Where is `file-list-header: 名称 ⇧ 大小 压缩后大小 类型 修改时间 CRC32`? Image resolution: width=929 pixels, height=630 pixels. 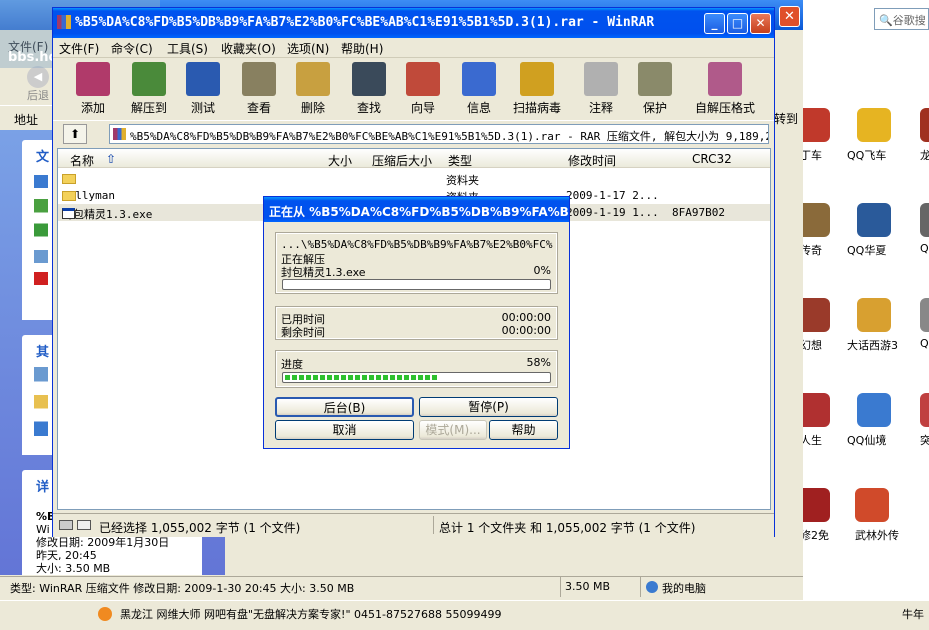
file-list-header: 名称 ⇧ 大小 压缩后大小 类型 修改时间 CRC32 is located at coordinates (414, 158).